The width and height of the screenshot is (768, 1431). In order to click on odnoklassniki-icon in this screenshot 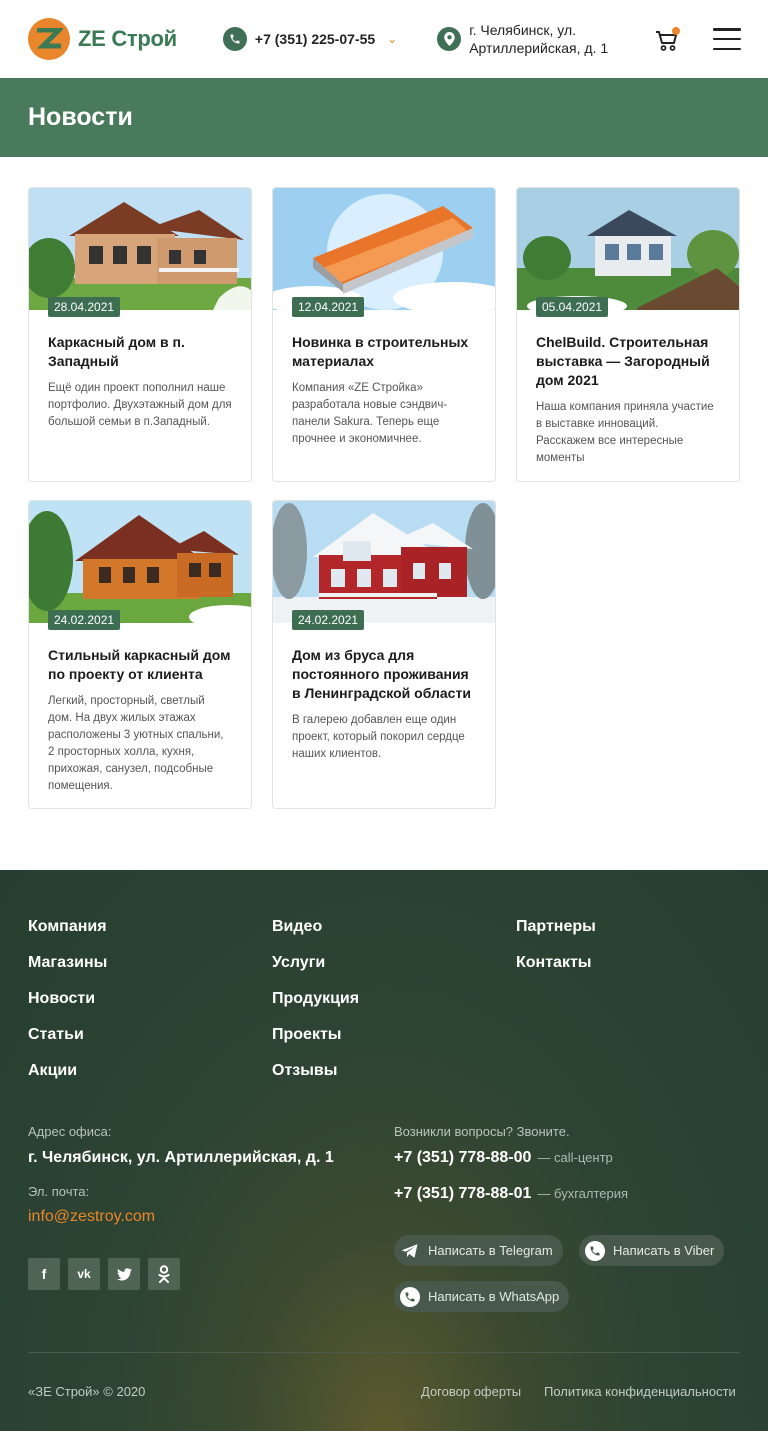, I will do `click(164, 1274)`.